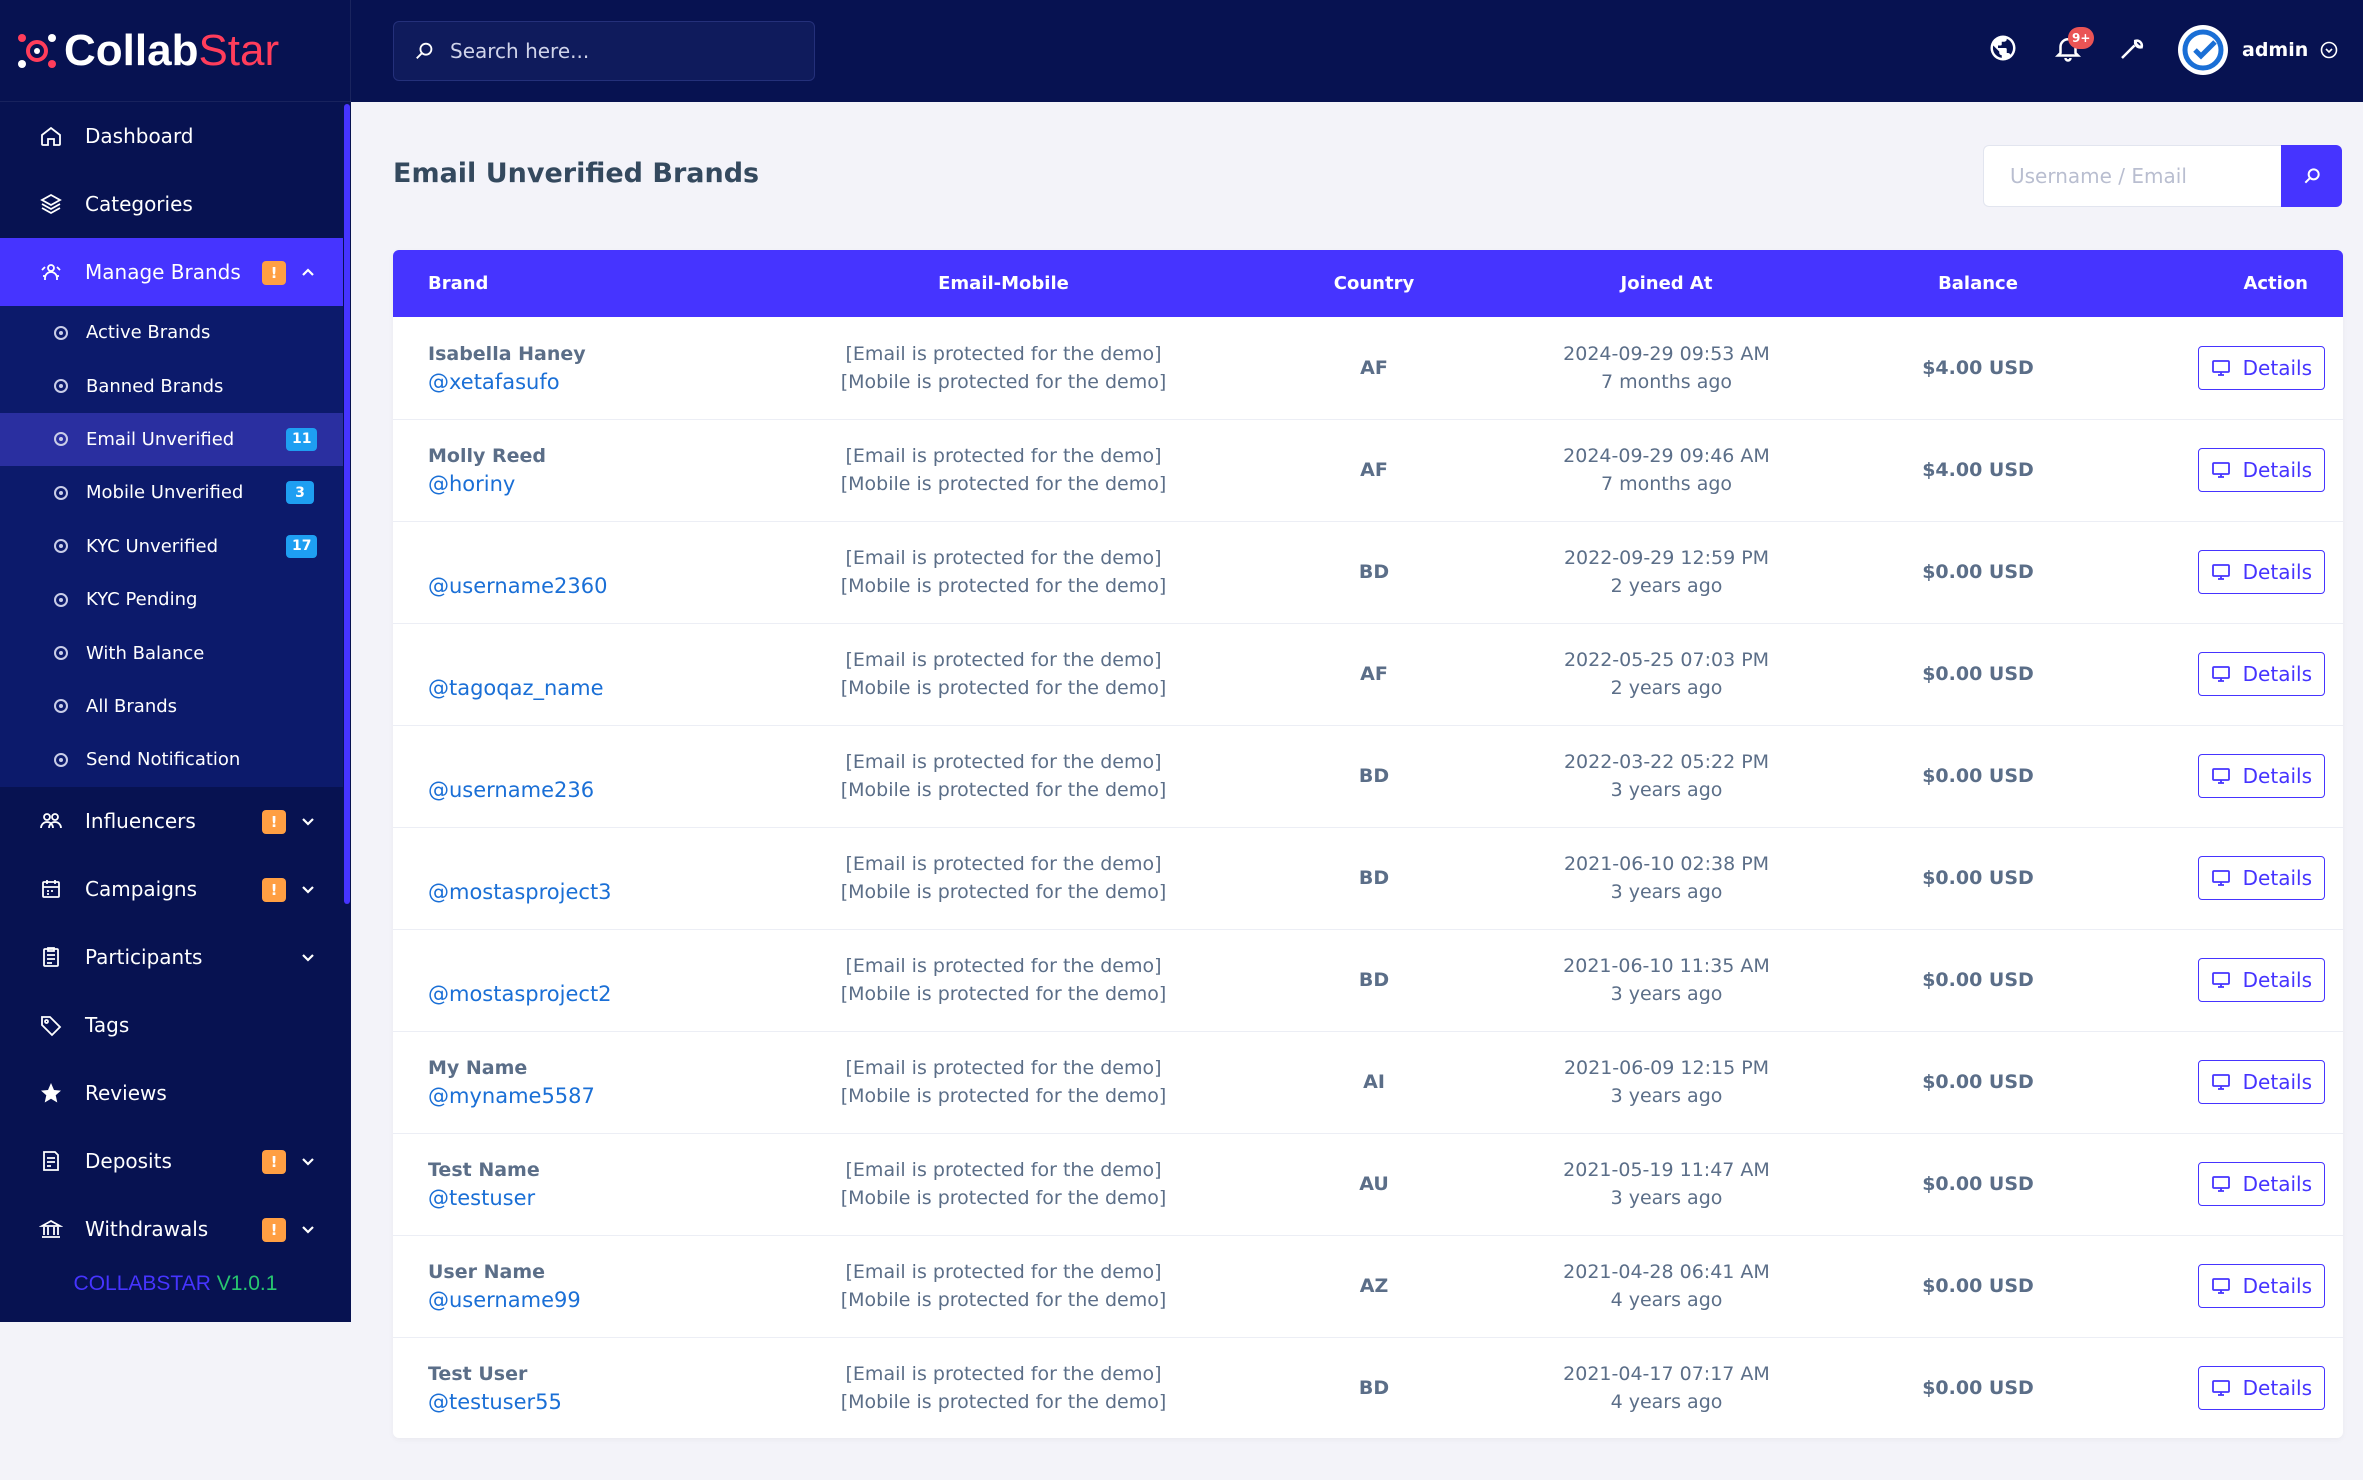 Image resolution: width=2363 pixels, height=1480 pixels. I want to click on sidebar-item-campaigns: Campaigns !, so click(171, 889).